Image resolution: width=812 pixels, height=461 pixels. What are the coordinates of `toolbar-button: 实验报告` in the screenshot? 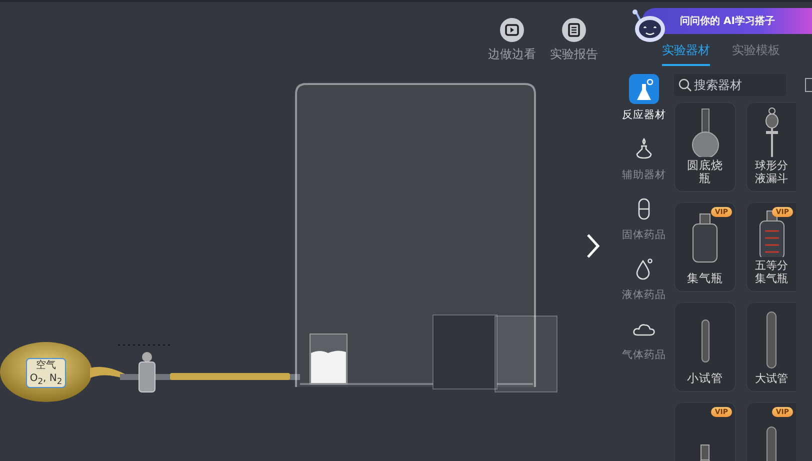 It's located at (574, 40).